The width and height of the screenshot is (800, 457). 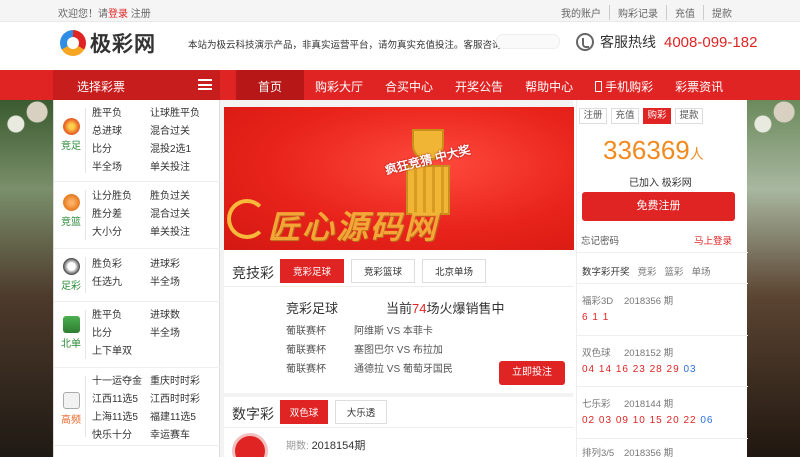 I want to click on sidebar-link: 上下单双, so click(x=121, y=351).